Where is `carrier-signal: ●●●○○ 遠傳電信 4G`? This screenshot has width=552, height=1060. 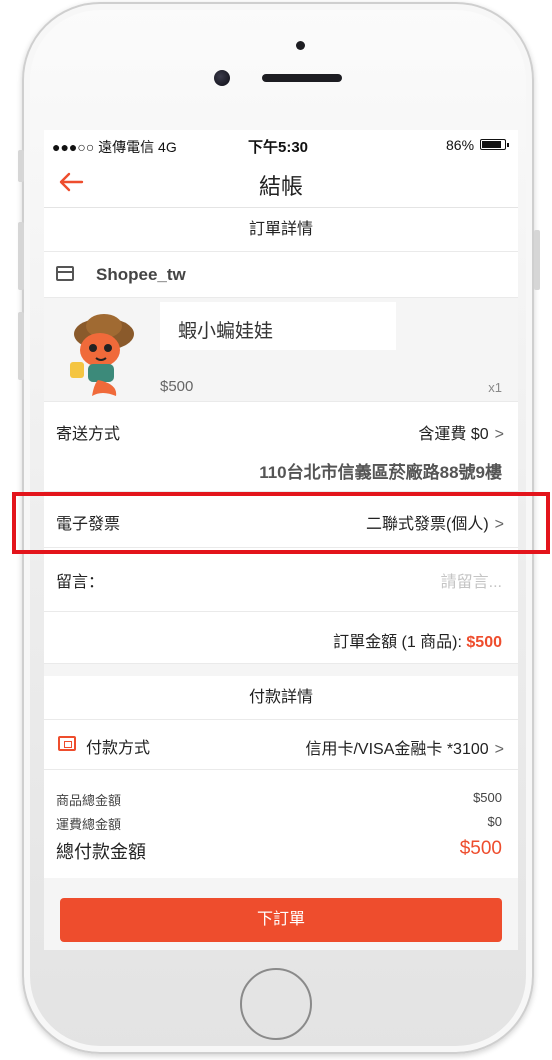 carrier-signal: ●●●○○ 遠傳電信 4G is located at coordinates (114, 147).